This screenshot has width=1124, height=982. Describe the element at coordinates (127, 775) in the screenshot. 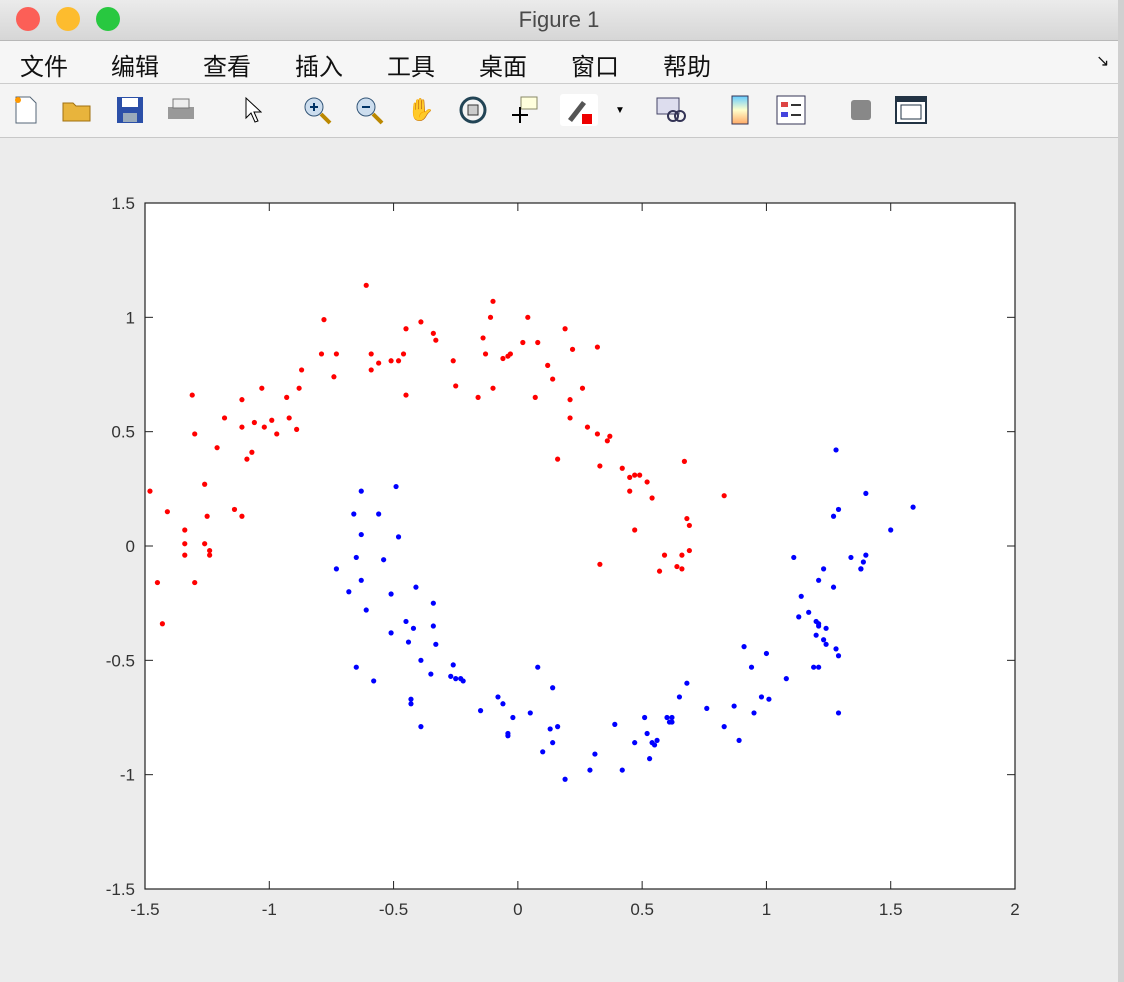

I see `y-tick-label: -1` at that location.